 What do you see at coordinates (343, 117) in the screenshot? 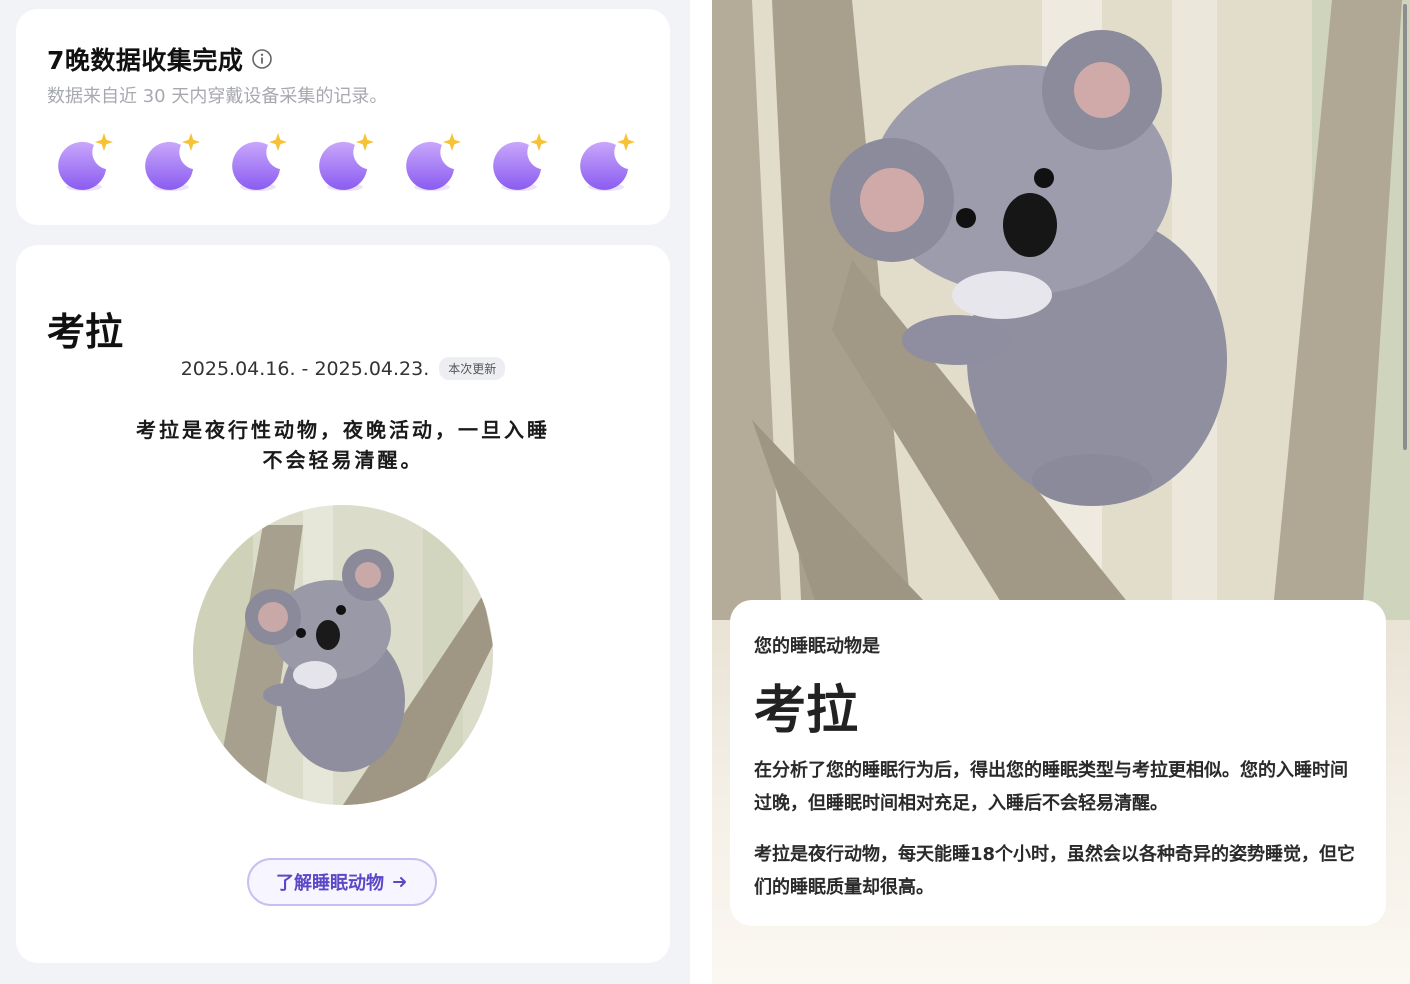
I see `data-collection-card: 7晚数据收集完成 数据来自近 30 天内穿戴设备采集的记录。` at bounding box center [343, 117].